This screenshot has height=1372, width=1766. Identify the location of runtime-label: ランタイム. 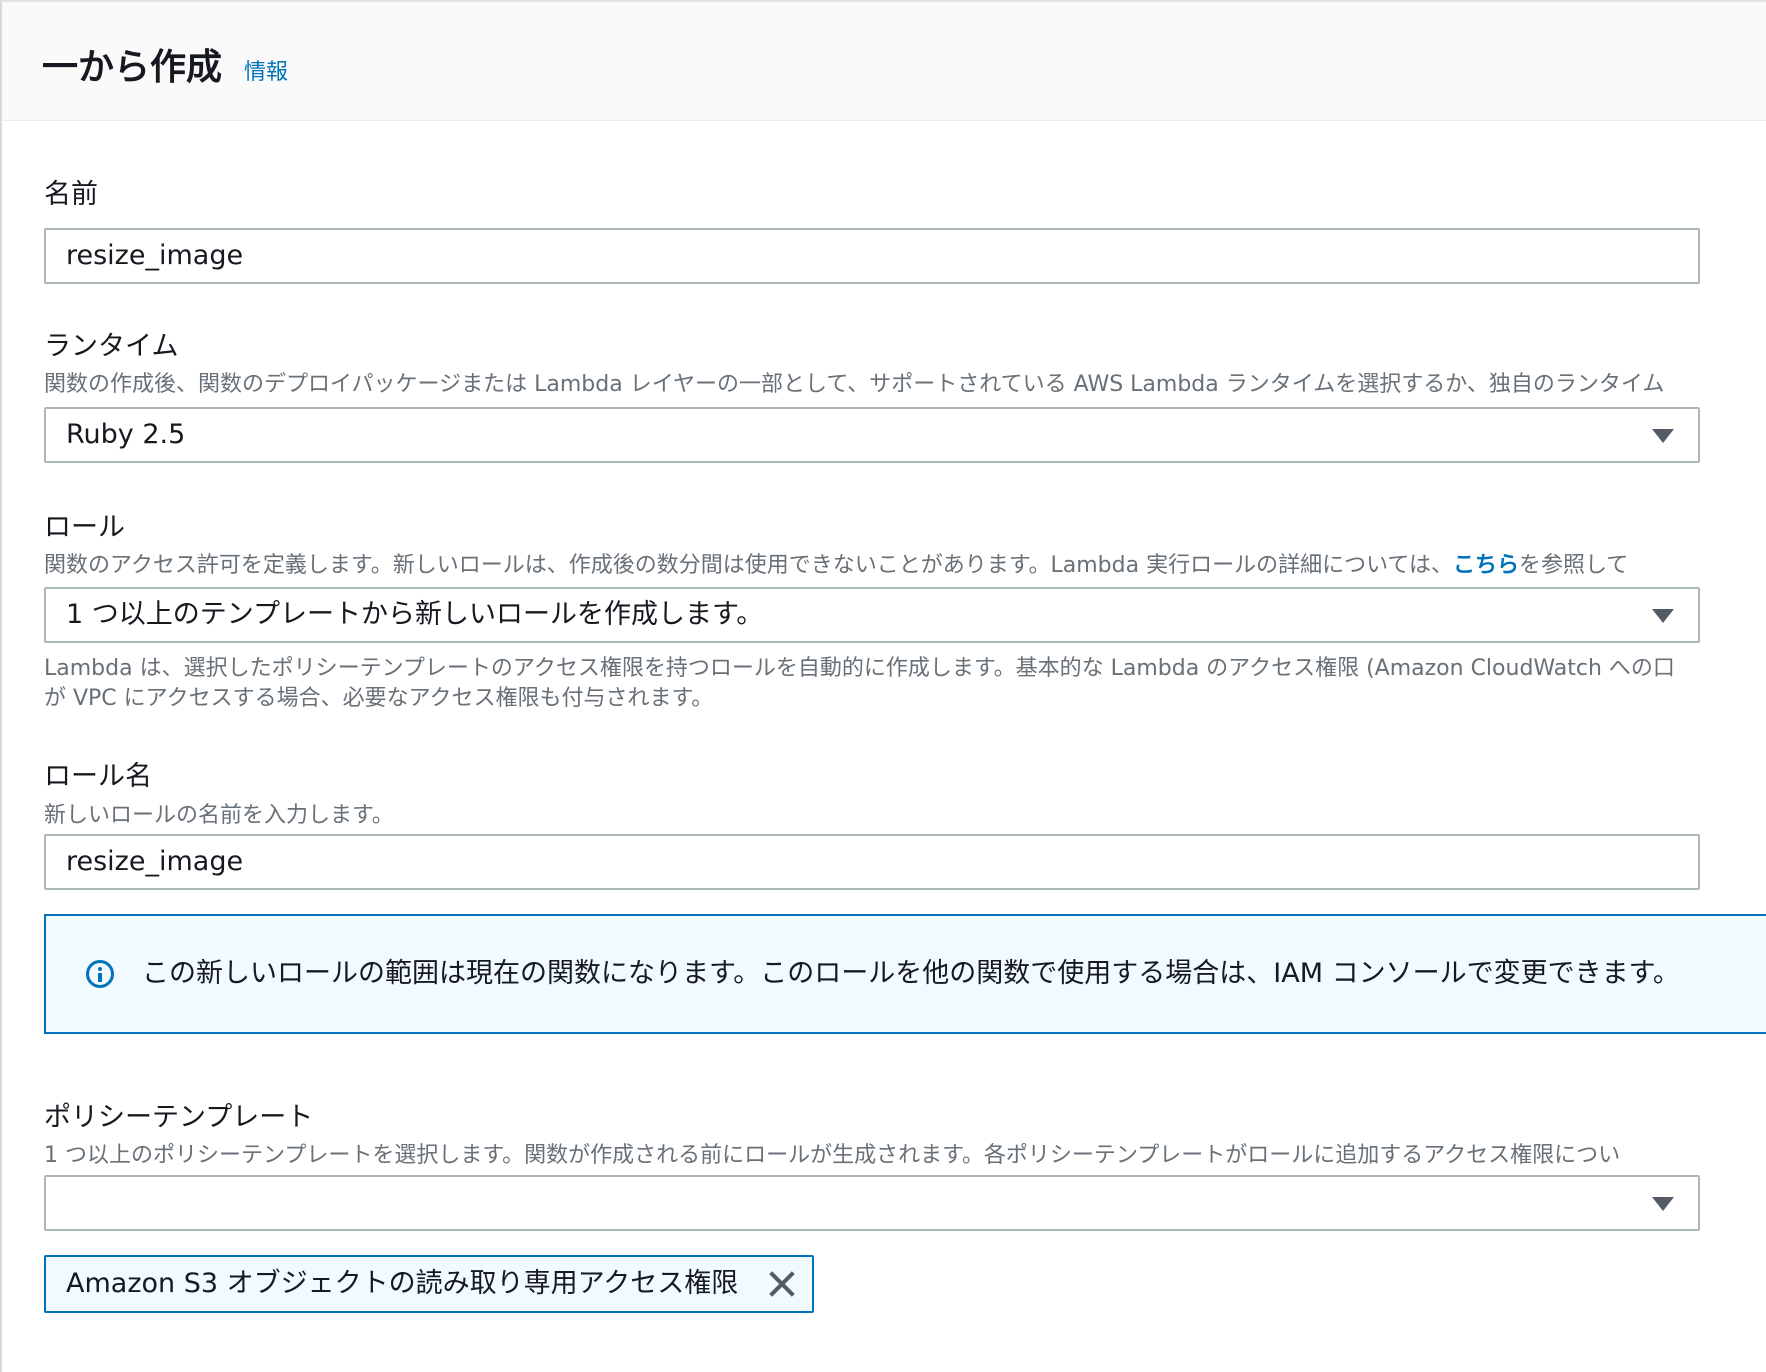
(111, 346).